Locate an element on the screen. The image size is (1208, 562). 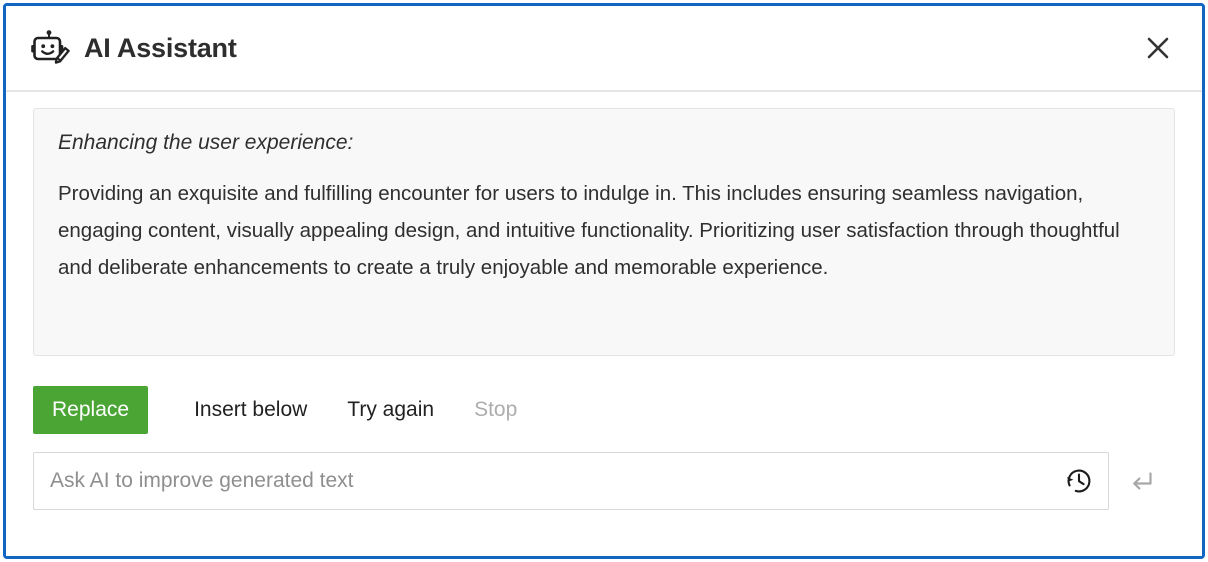
enter-arrow-icon is located at coordinates (1142, 481).